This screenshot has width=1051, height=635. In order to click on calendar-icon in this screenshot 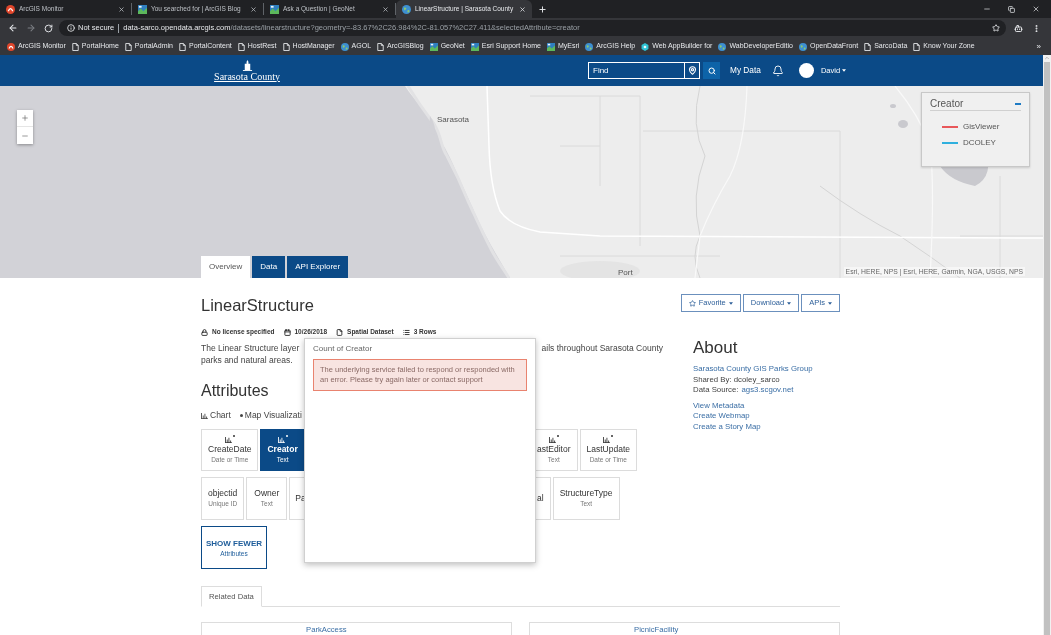, I will do `click(287, 332)`.